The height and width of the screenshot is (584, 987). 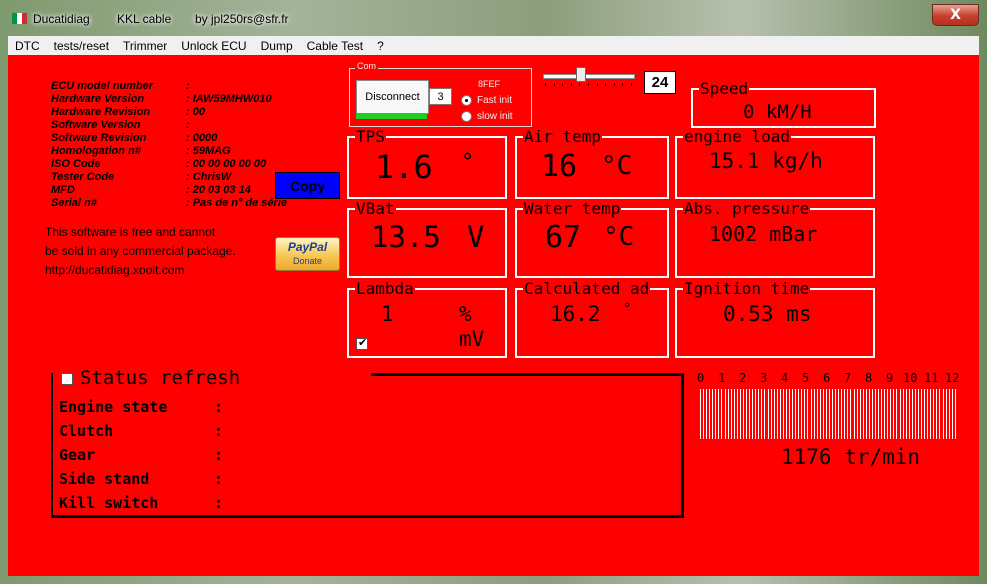 What do you see at coordinates (392, 97) in the screenshot?
I see `disconnect-button: Disconnect` at bounding box center [392, 97].